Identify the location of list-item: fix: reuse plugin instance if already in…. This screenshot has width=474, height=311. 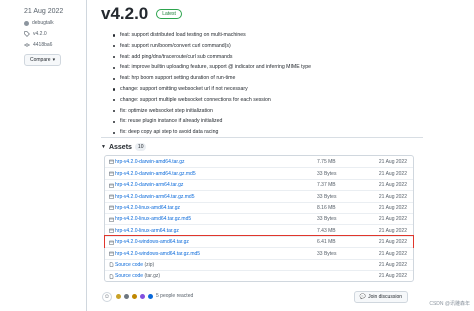
(263, 121).